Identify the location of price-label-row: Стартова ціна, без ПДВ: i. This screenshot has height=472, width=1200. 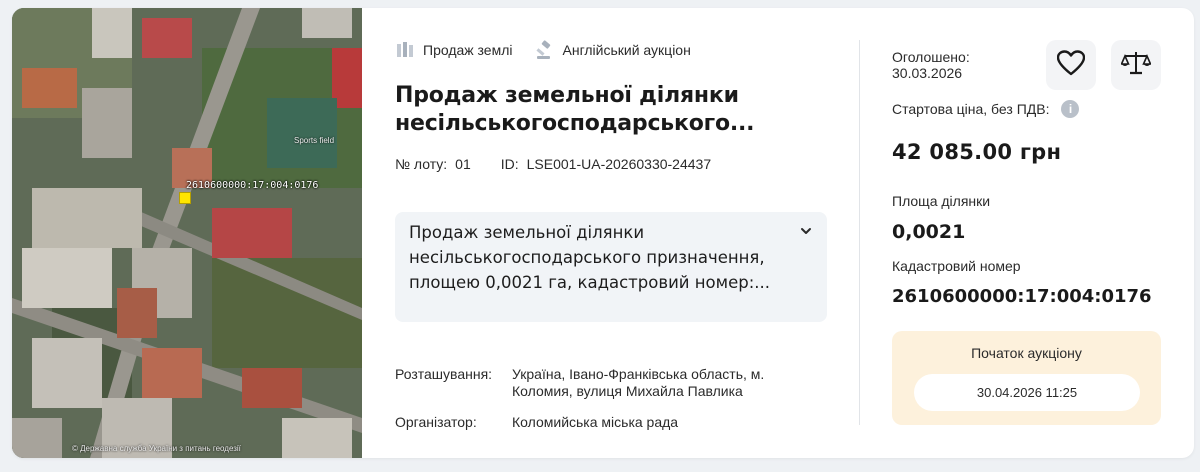
(986, 109).